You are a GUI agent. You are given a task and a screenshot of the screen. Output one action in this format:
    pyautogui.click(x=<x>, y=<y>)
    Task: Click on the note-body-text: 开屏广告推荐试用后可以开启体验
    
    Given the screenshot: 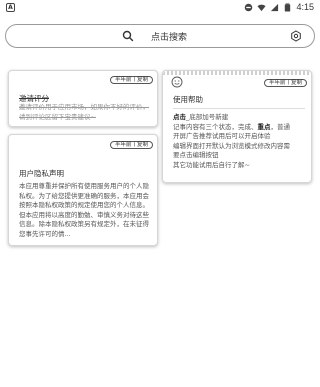 What is the action you would take?
    pyautogui.click(x=222, y=136)
    